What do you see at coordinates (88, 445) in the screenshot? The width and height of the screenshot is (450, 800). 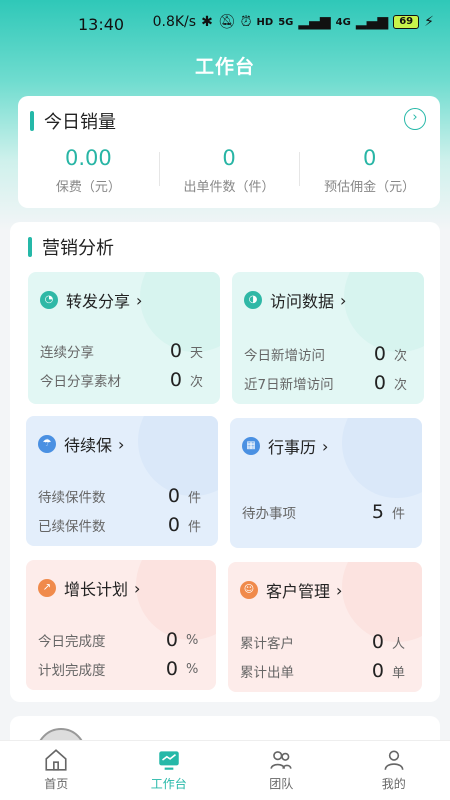 I see `tile-title: 待续保` at bounding box center [88, 445].